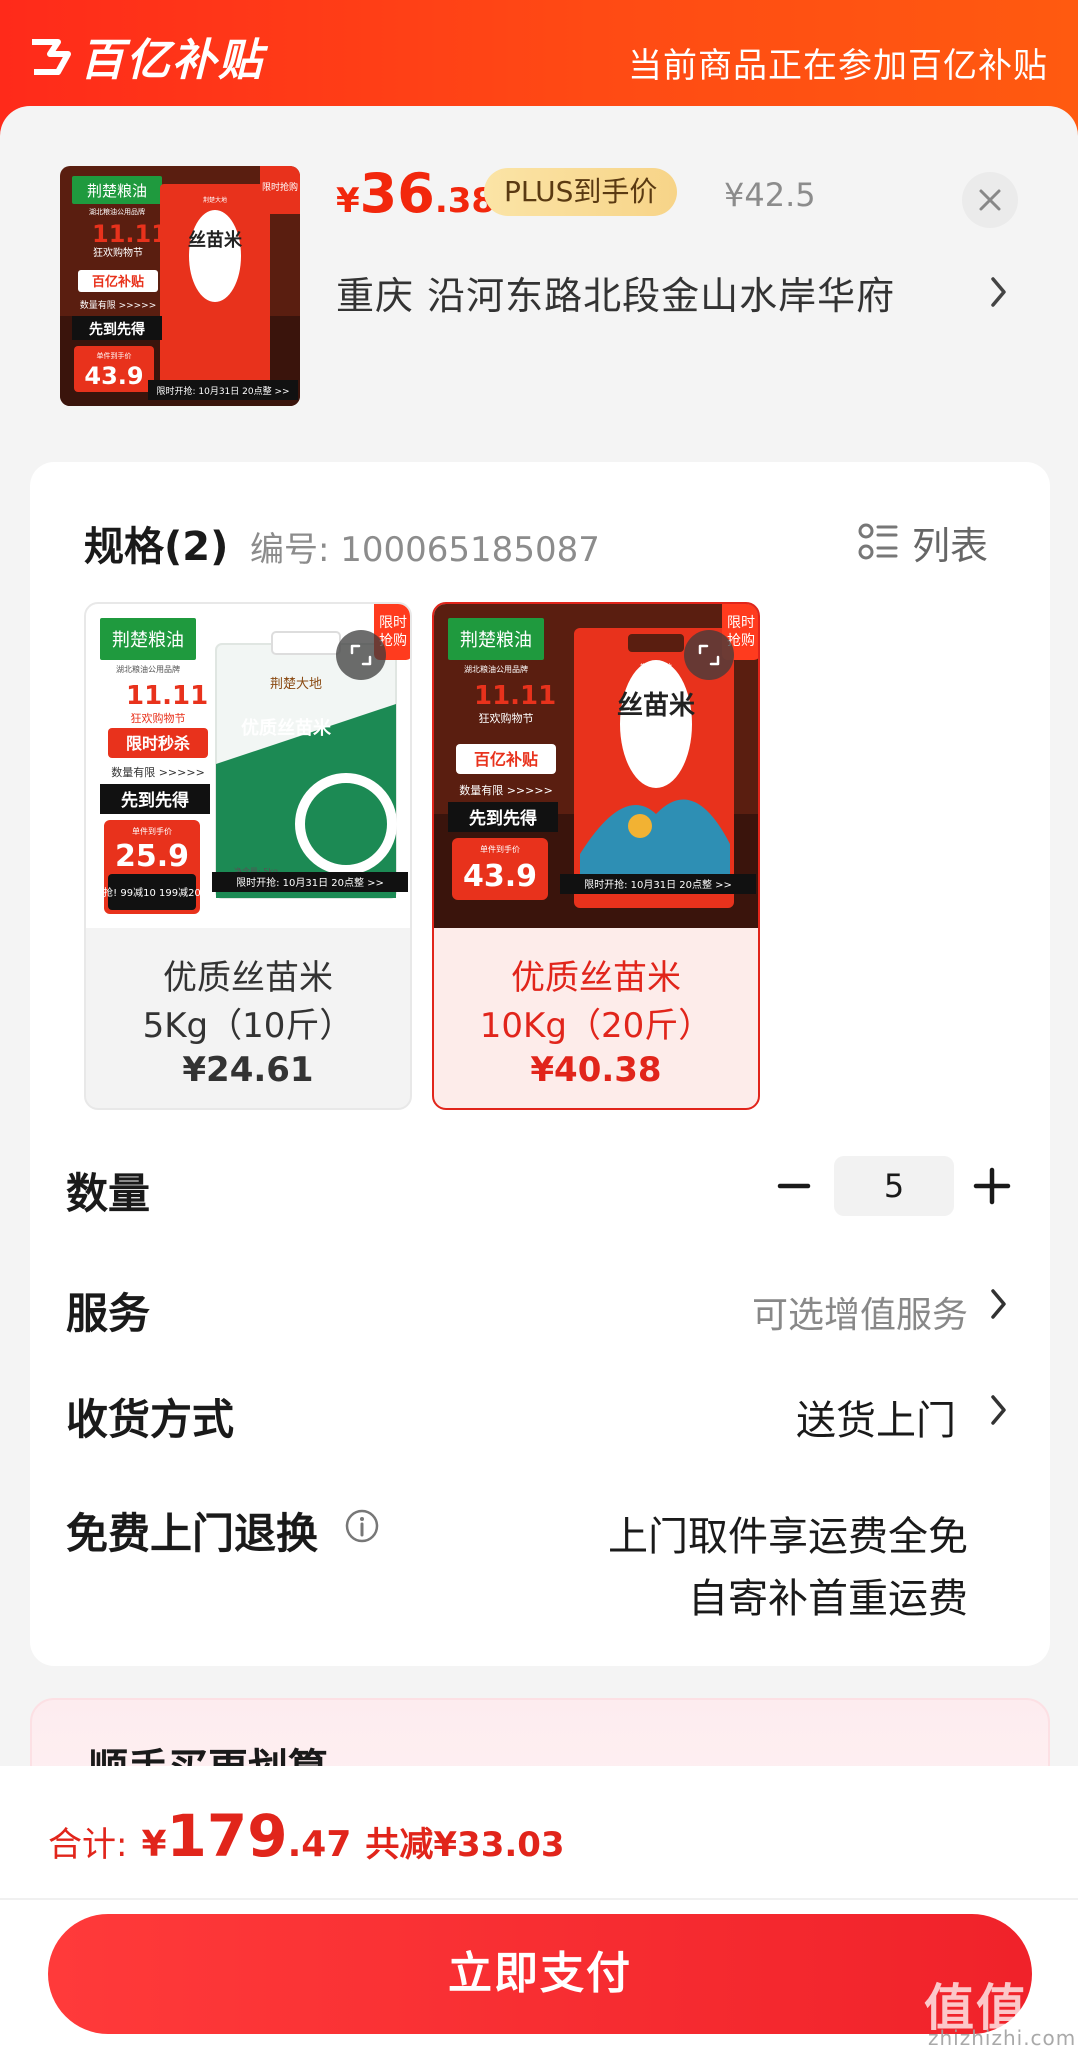  What do you see at coordinates (860, 1312) in the screenshot?
I see `service-value: 可选增值服务` at bounding box center [860, 1312].